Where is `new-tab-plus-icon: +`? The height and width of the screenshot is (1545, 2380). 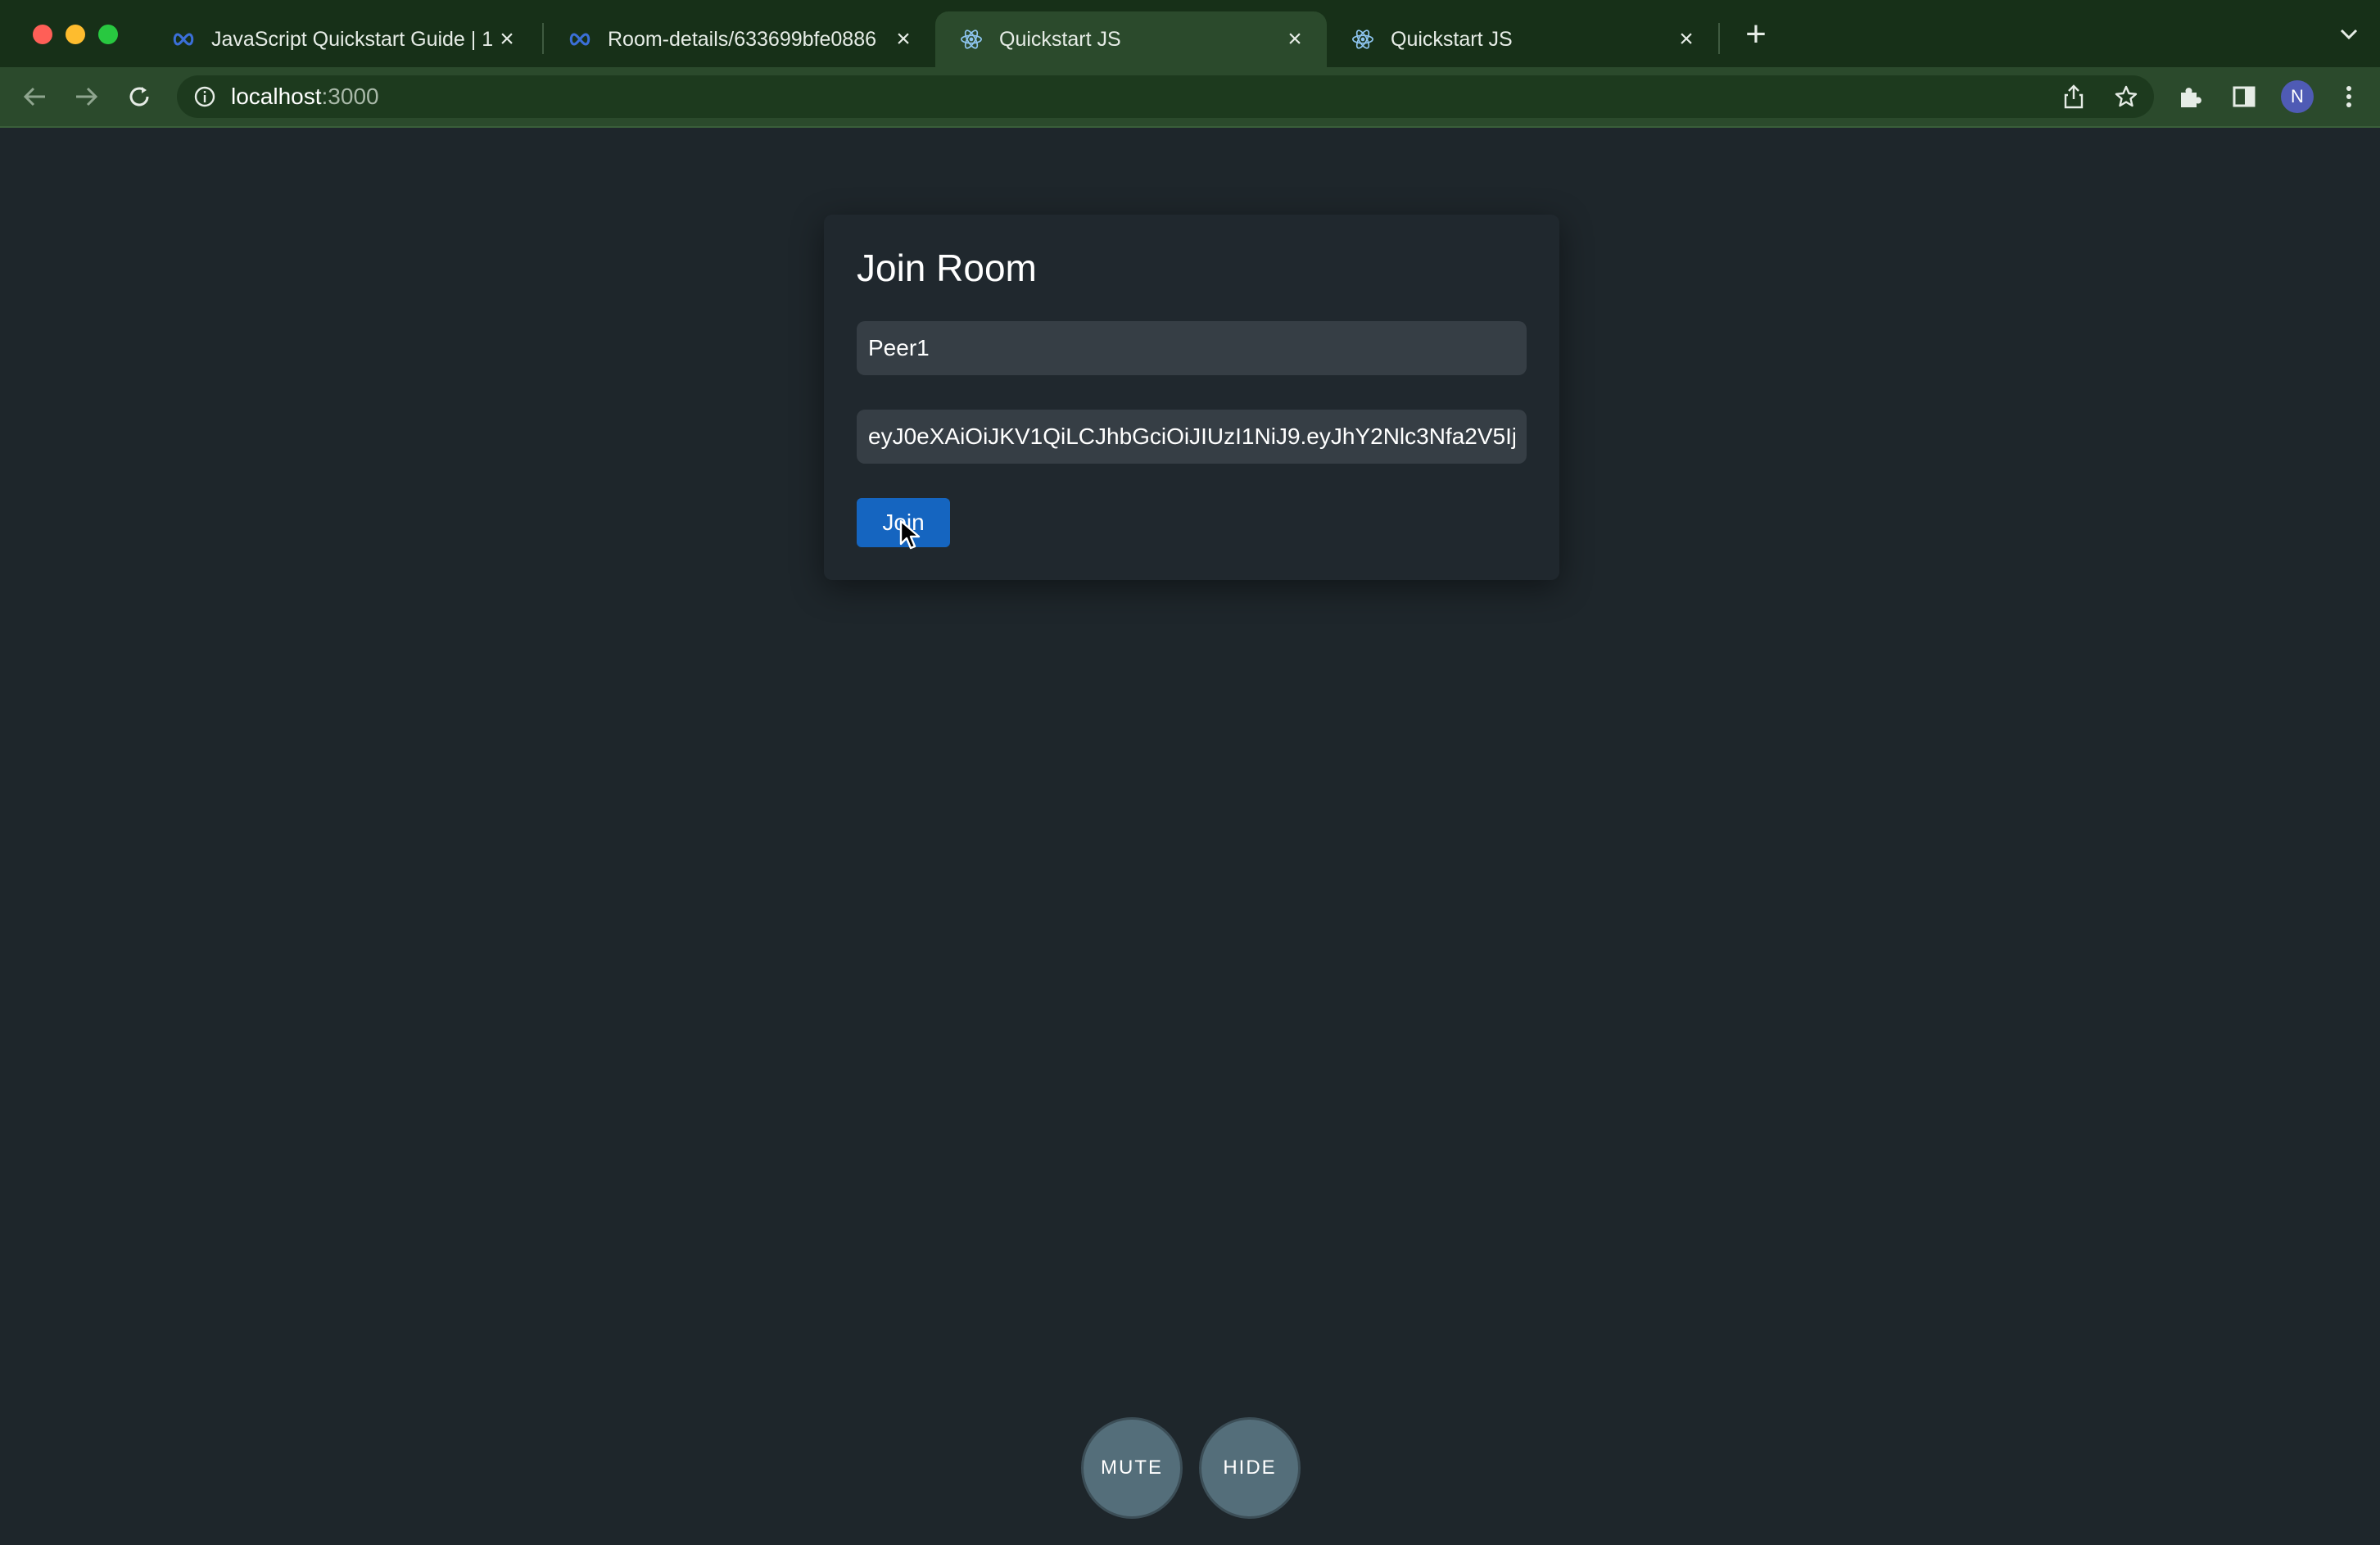 new-tab-plus-icon: + is located at coordinates (1756, 34).